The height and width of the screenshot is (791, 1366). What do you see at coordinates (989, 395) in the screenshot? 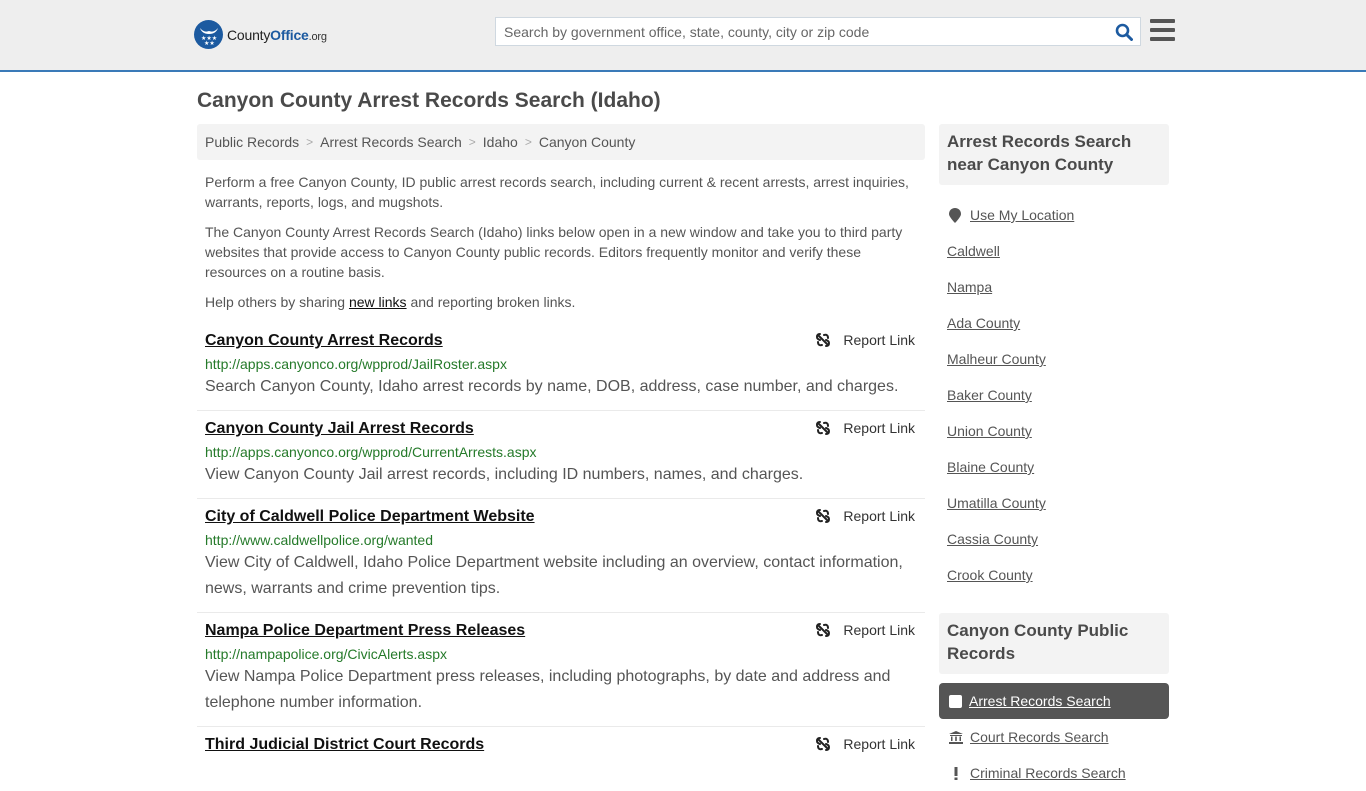
I see `nearby-link: Baker County` at bounding box center [989, 395].